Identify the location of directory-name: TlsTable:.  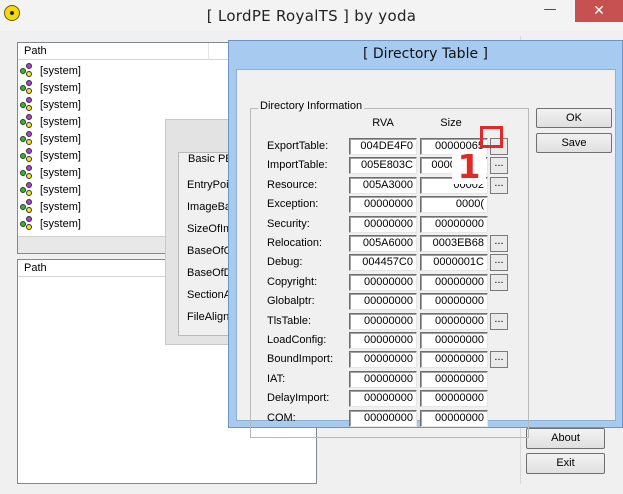
(289, 320).